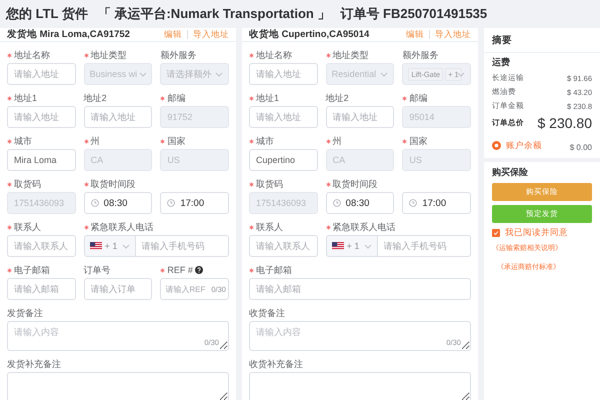  I want to click on section-title: 购买保险, so click(510, 172).